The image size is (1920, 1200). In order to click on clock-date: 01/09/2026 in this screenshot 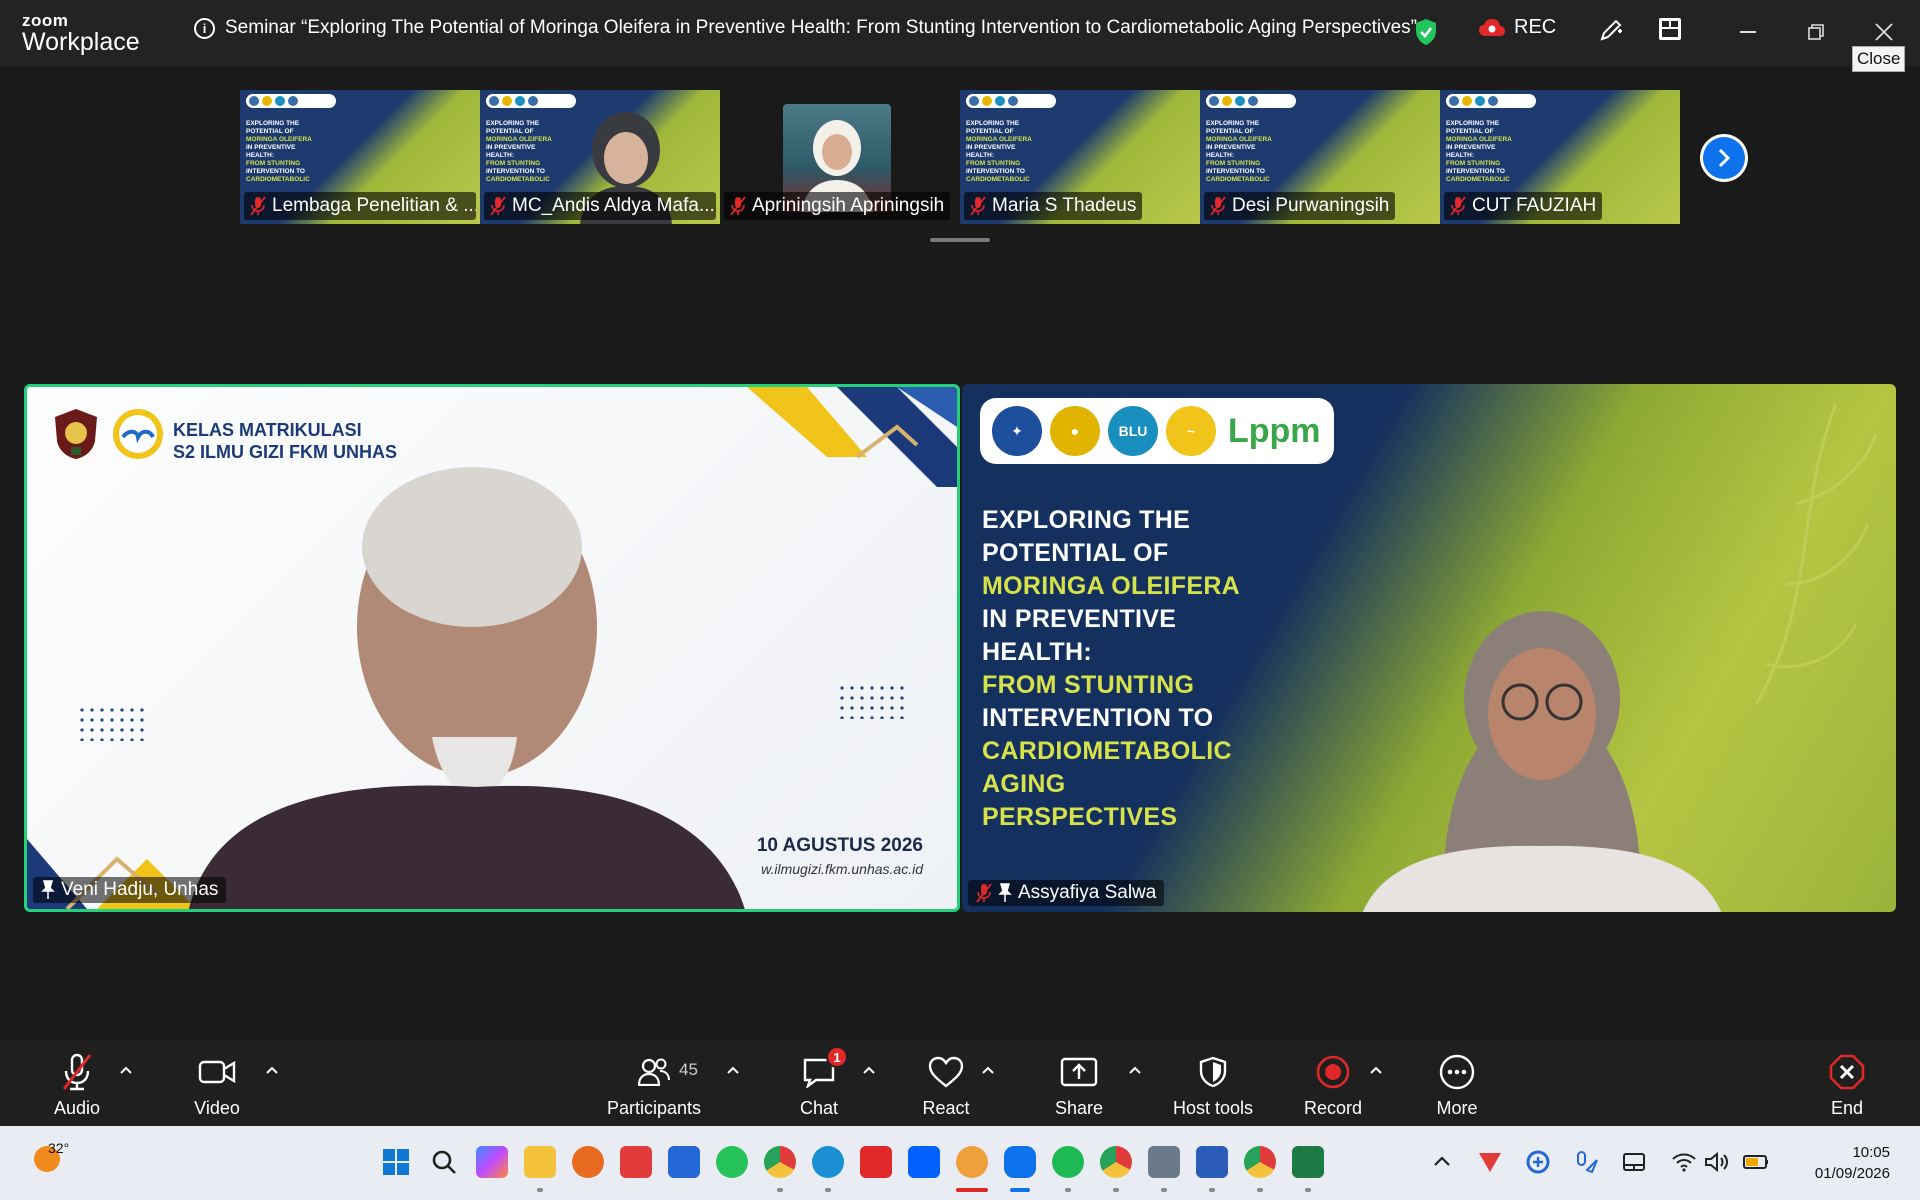, I will do `click(1852, 1173)`.